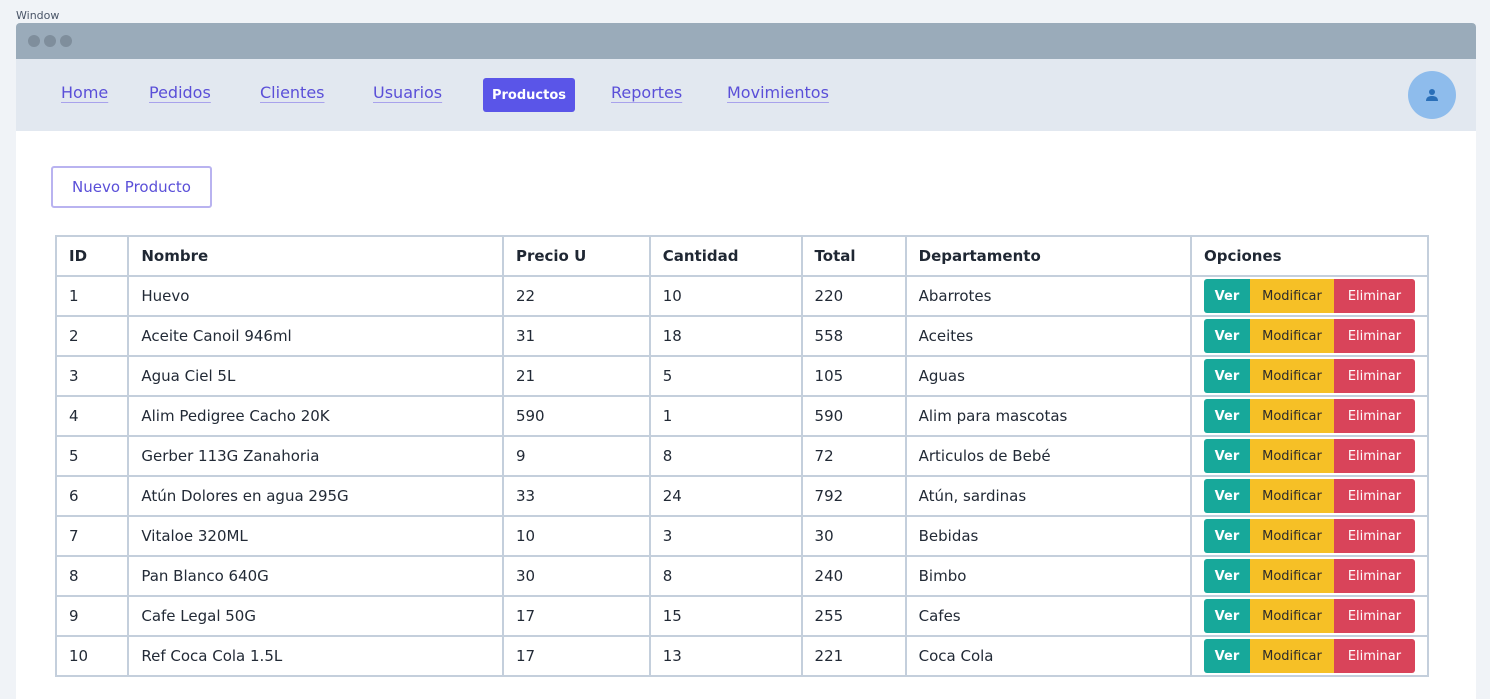  What do you see at coordinates (92, 296) in the screenshot?
I see `cell-id: 1` at bounding box center [92, 296].